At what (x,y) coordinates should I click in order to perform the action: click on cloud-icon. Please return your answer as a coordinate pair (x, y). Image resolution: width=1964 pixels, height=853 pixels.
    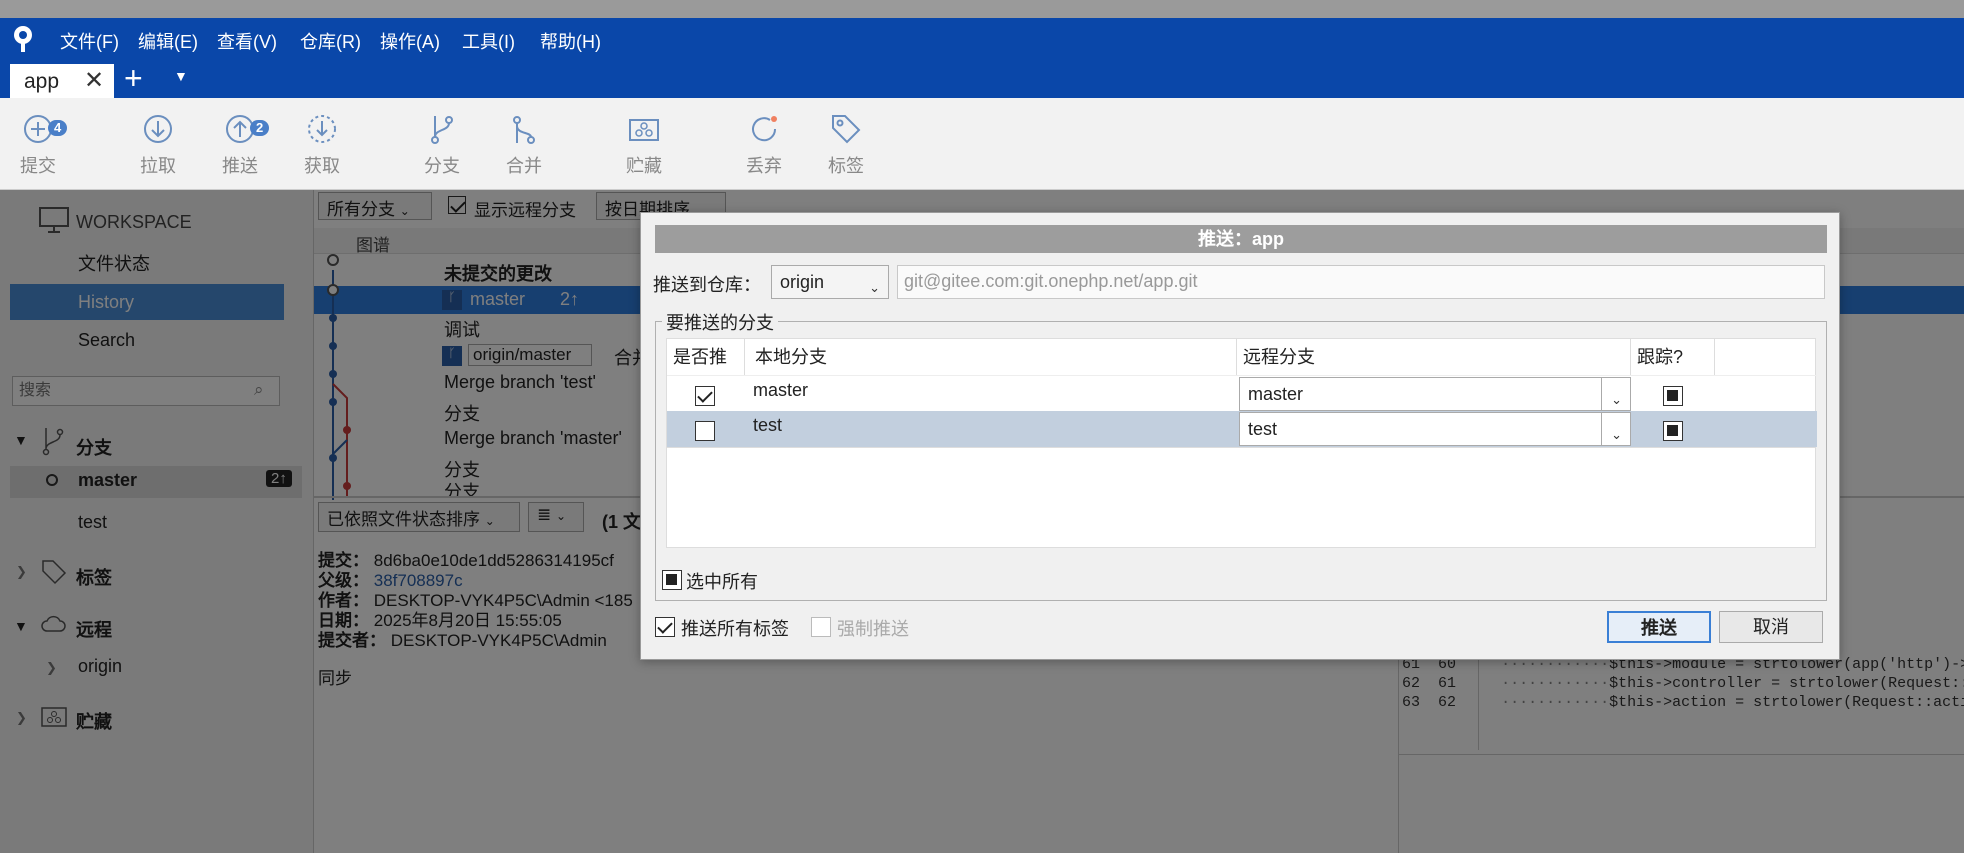
    Looking at the image, I should click on (53, 623).